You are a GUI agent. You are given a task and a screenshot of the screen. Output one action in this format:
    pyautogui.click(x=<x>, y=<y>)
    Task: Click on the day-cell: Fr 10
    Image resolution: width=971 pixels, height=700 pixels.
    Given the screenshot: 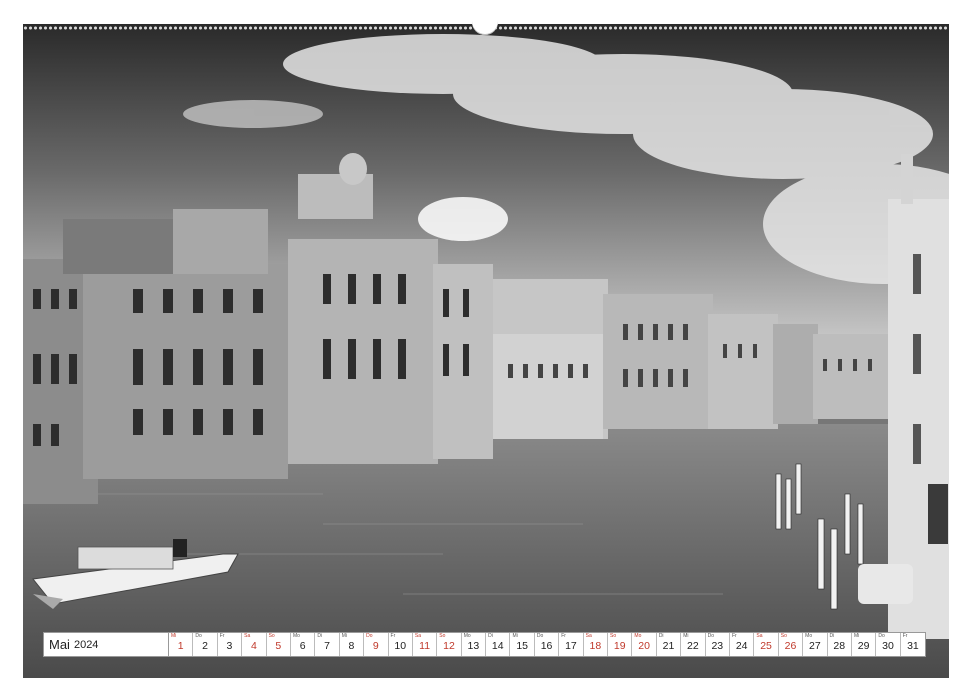 What is the action you would take?
    pyautogui.click(x=400, y=644)
    